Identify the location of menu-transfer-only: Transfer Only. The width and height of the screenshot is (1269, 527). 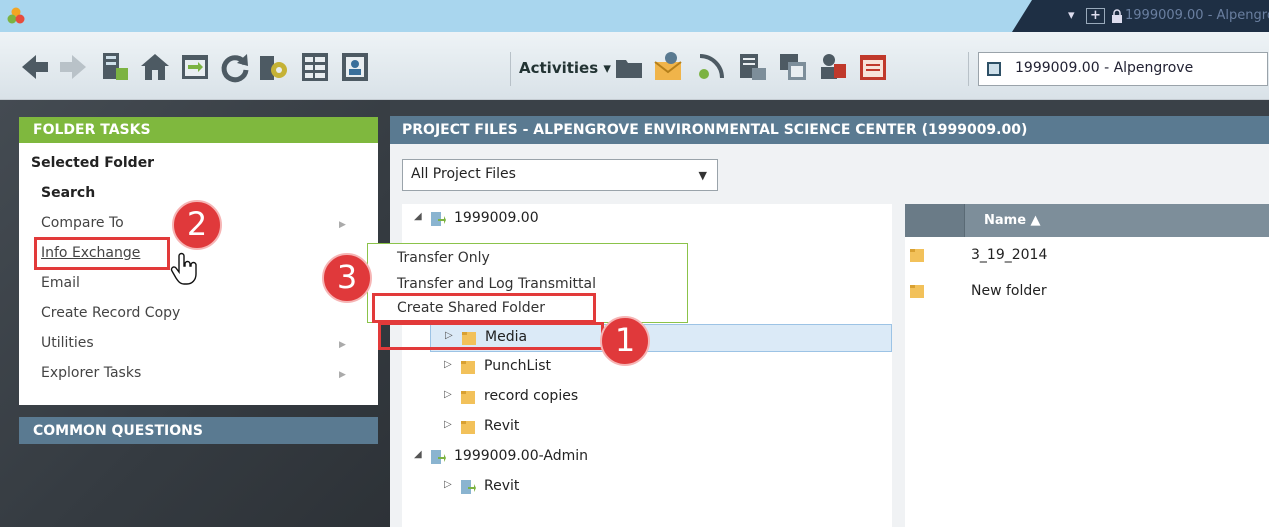
(443, 258).